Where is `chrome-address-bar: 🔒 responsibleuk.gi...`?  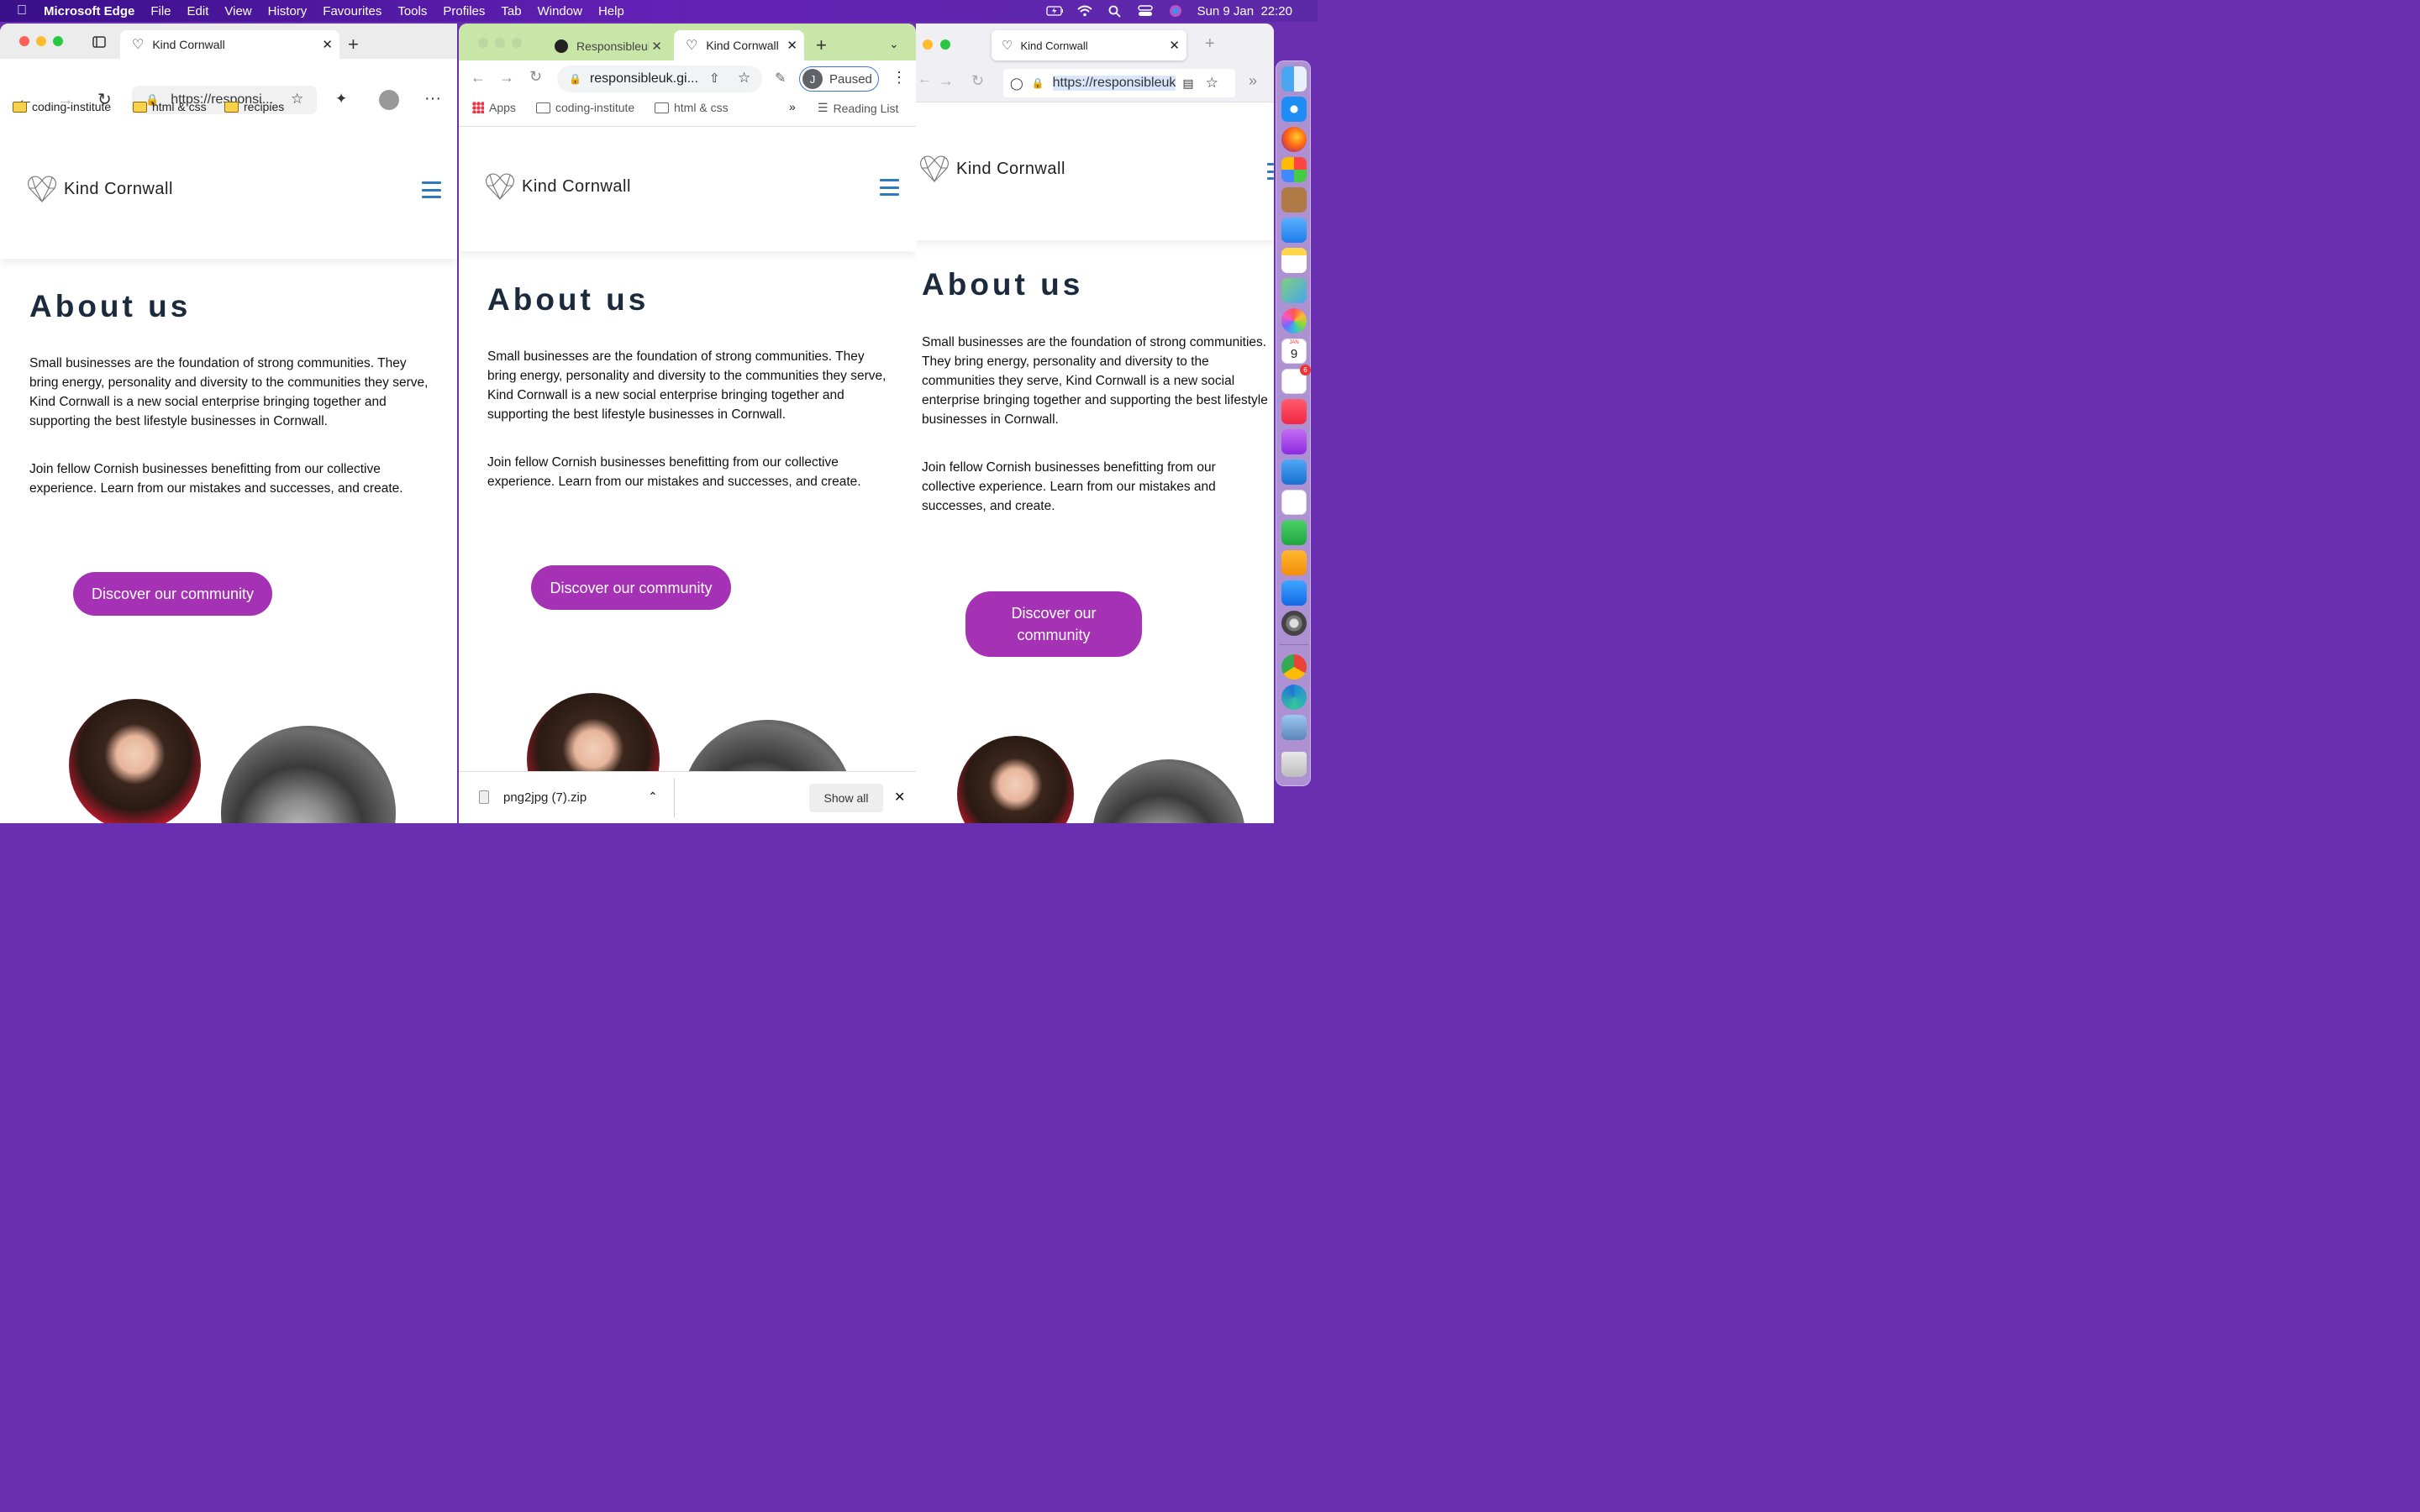 chrome-address-bar: 🔒 responsibleuk.gi... is located at coordinates (659, 79).